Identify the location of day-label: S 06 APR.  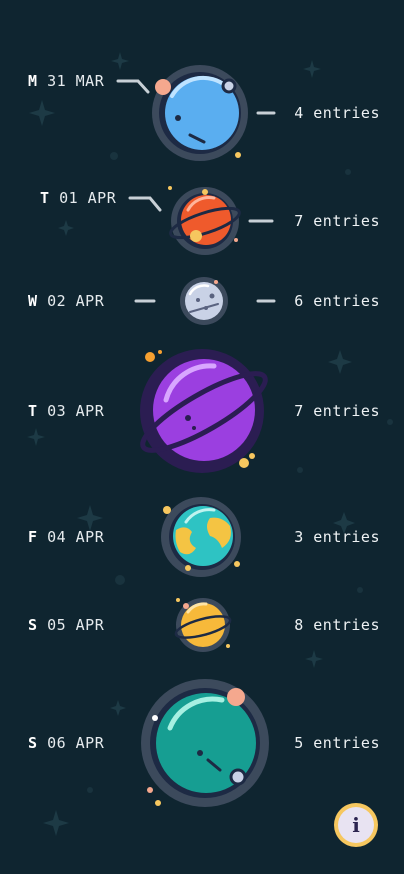
(66, 743).